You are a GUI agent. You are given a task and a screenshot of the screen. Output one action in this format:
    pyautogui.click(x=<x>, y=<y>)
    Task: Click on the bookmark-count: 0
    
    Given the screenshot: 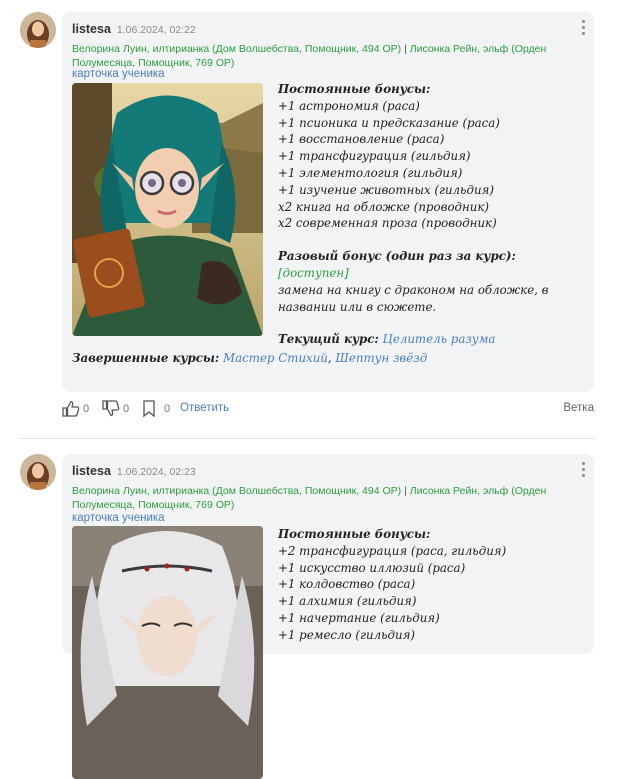 What is the action you would take?
    pyautogui.click(x=167, y=408)
    